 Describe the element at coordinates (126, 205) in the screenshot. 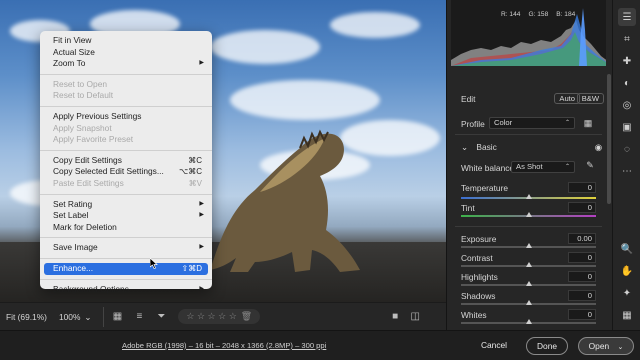

I see `menu-item-set-rating: Set Rating ▶` at that location.